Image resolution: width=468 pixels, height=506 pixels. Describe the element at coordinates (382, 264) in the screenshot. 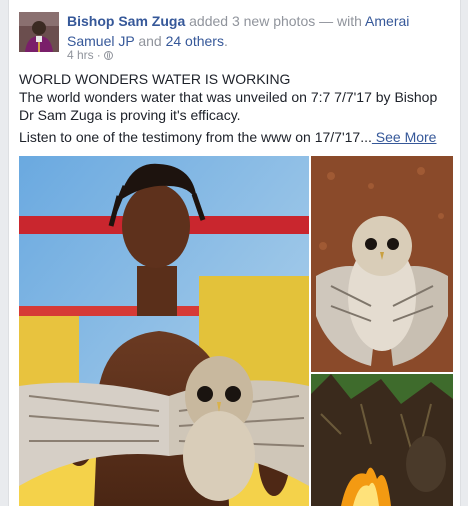

I see `photo-owl-on-ground` at that location.